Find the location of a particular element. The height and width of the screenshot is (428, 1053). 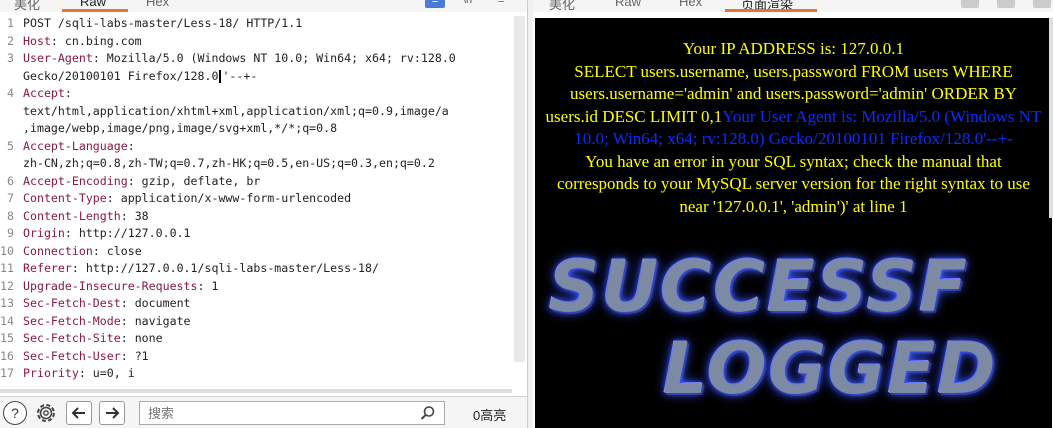

code-line: Content-Length: 38 is located at coordinates (86, 216).